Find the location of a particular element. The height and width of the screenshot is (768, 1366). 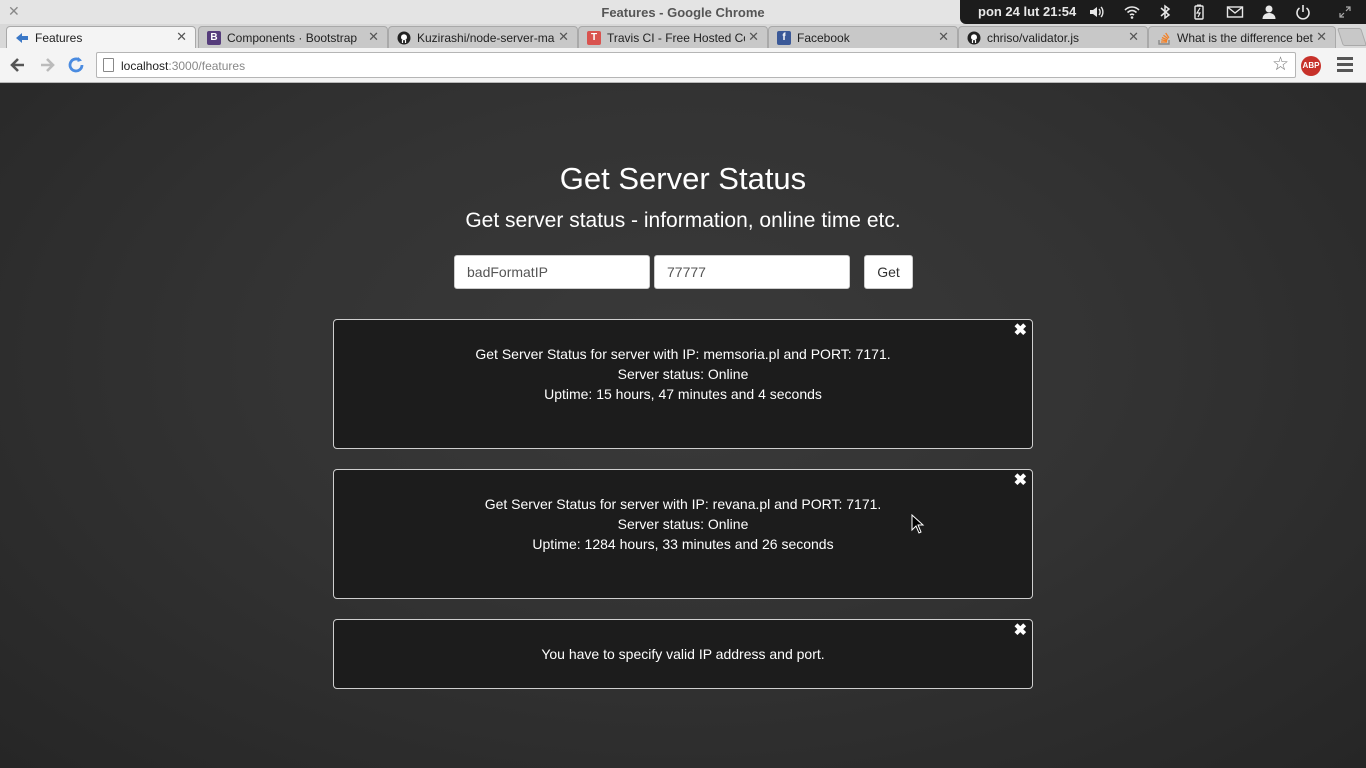

ip-input is located at coordinates (552, 272).